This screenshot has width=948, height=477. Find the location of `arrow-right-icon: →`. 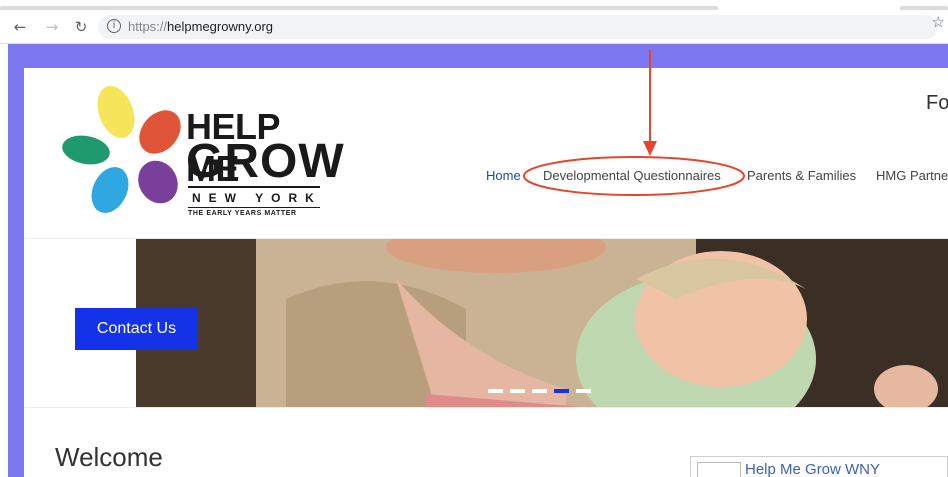

arrow-right-icon: → is located at coordinates (52, 27).